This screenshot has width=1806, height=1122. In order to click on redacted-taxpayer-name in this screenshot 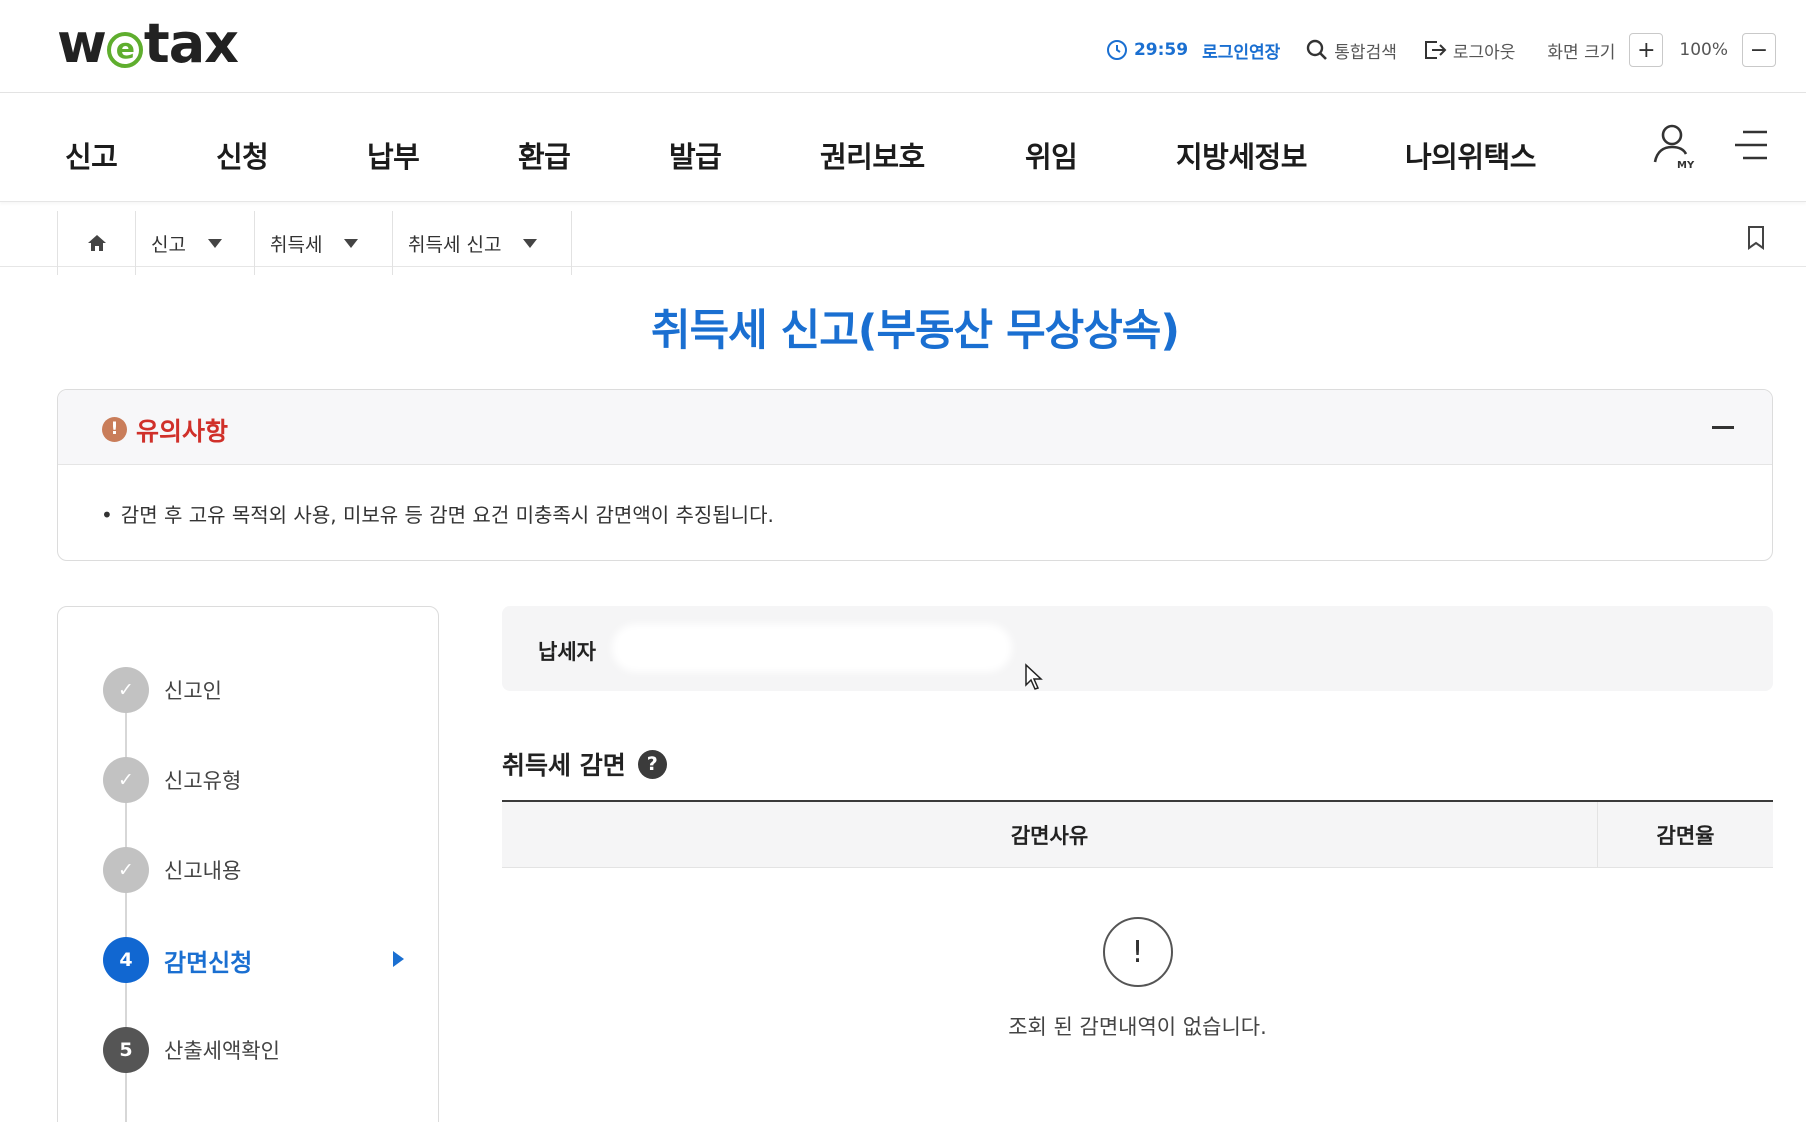, I will do `click(812, 648)`.